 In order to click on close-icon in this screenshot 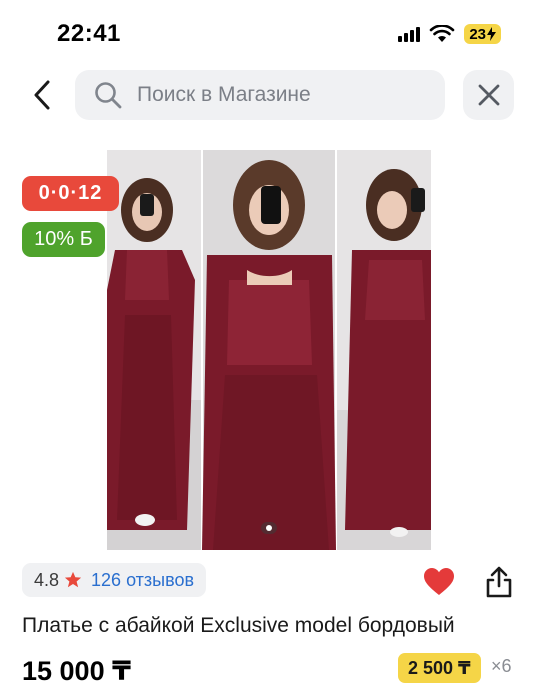, I will do `click(488, 95)`.